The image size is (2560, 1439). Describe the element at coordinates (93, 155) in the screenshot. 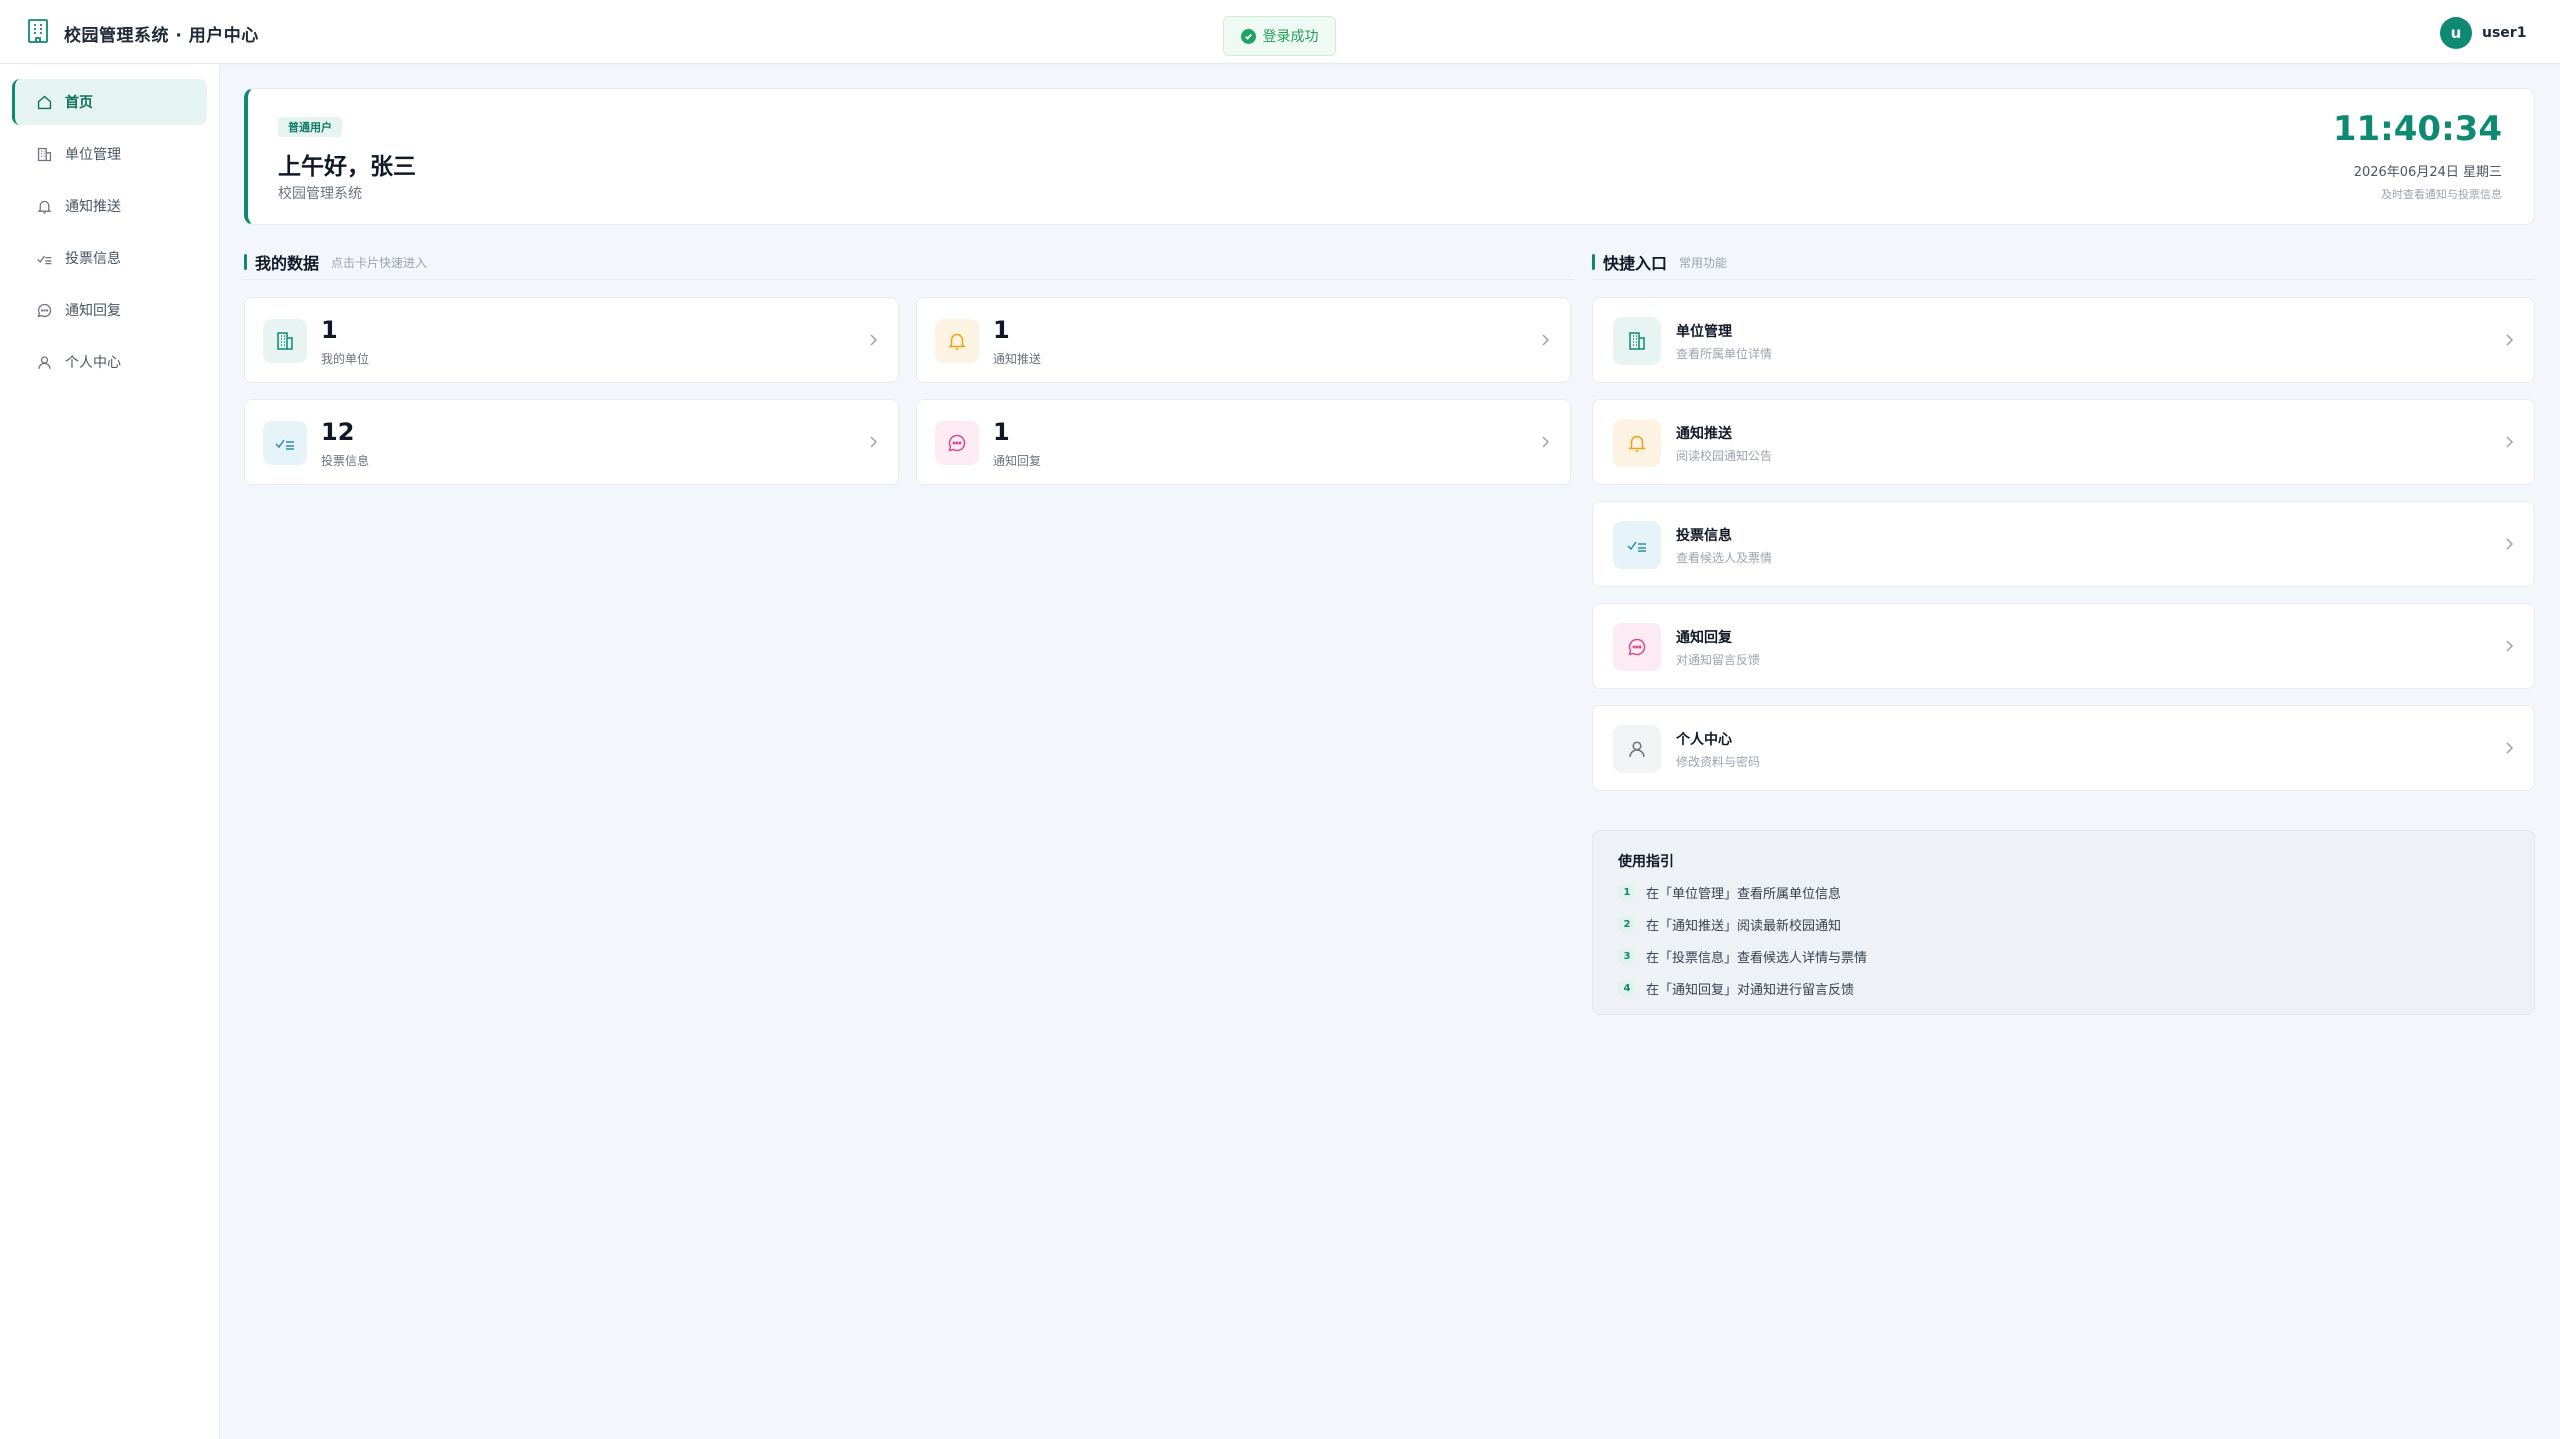

I see `sidebar-item-label: 单位管理` at that location.